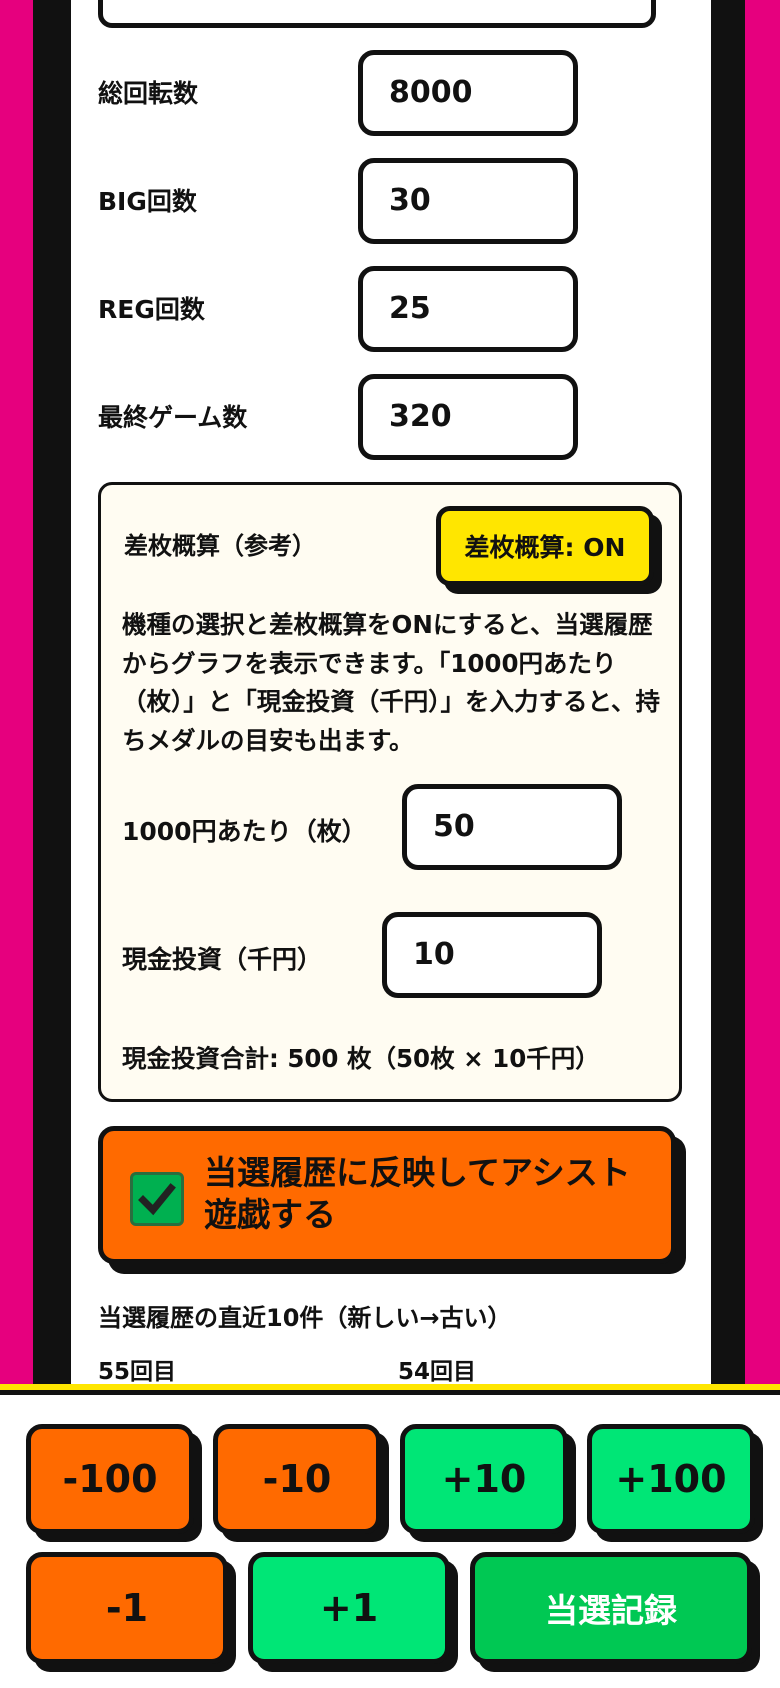 Image resolution: width=780 pixels, height=1688 pixels. I want to click on cash-investment-total: 現金投資合計: 500 枚（50枚 × 10千円）, so click(361, 1058).